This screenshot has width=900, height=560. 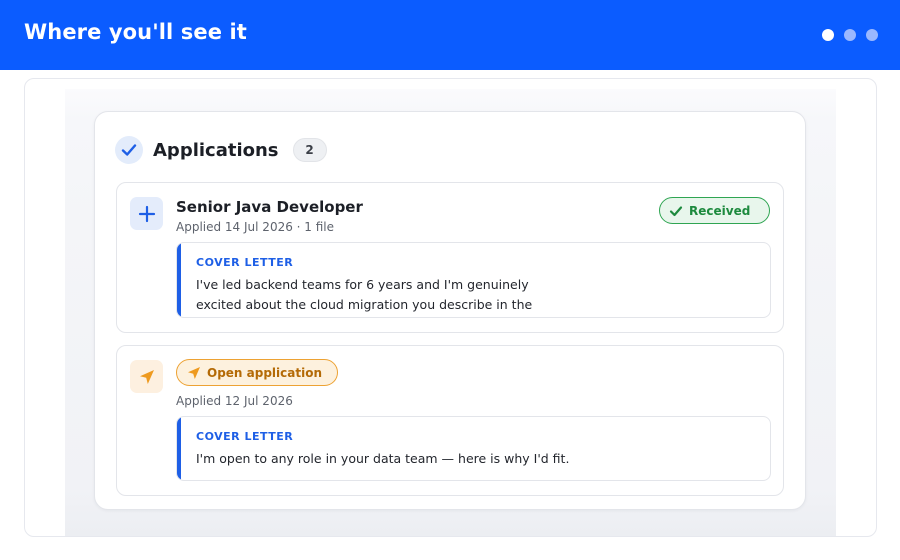 I want to click on job-title: Senior Java Developer, so click(x=269, y=207).